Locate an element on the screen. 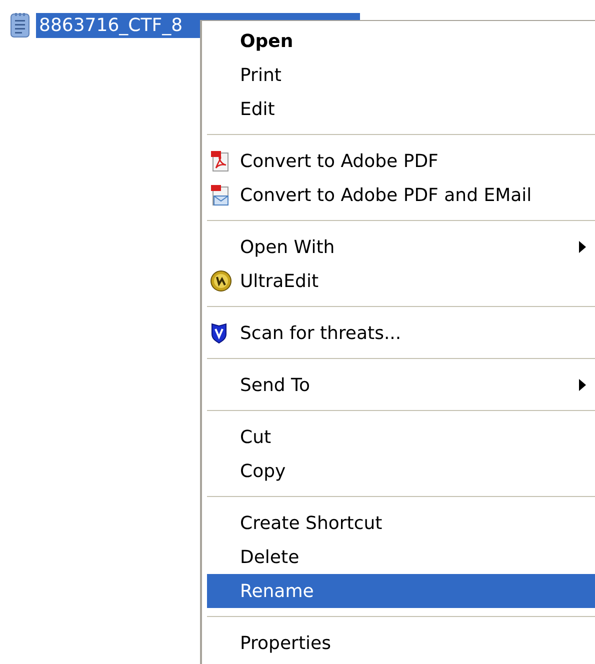  menu-item: Copy is located at coordinates (401, 471).